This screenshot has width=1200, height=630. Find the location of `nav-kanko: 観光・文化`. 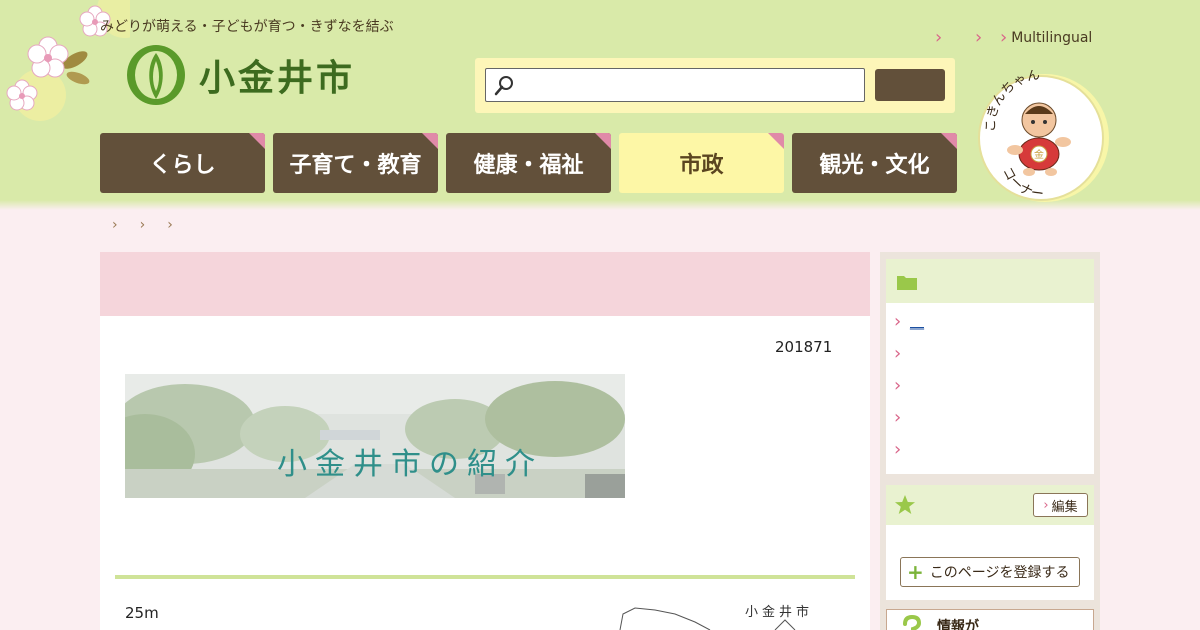

nav-kanko: 観光・文化 is located at coordinates (874, 163).